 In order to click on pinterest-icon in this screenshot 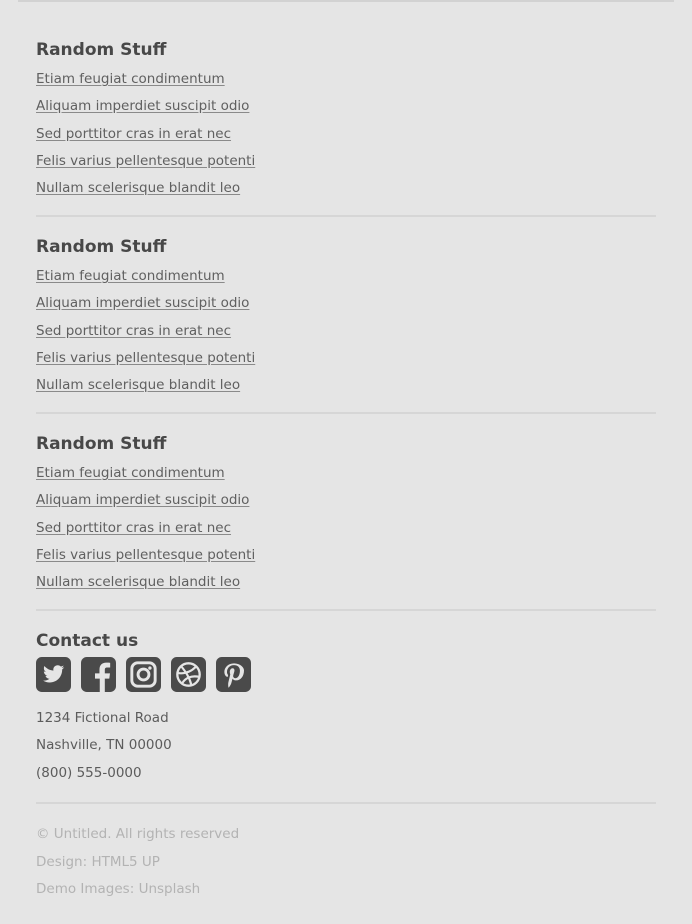, I will do `click(233, 674)`.